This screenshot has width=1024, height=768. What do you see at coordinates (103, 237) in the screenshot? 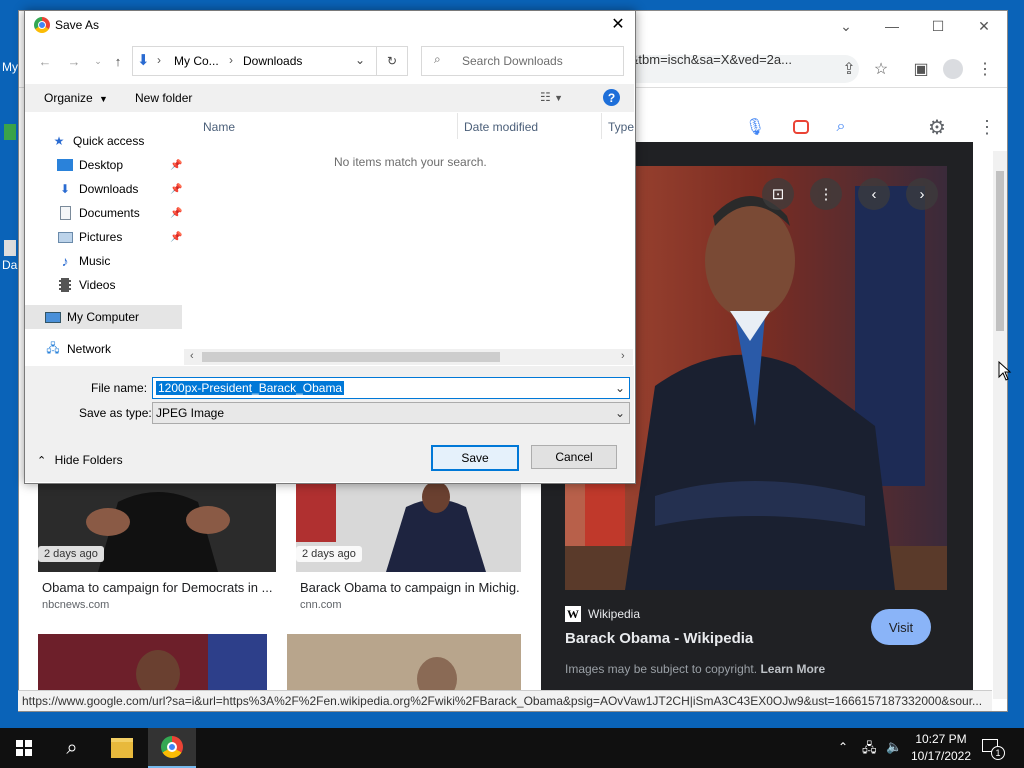
I see `nav-item-pictures: Pictures 📌` at bounding box center [103, 237].